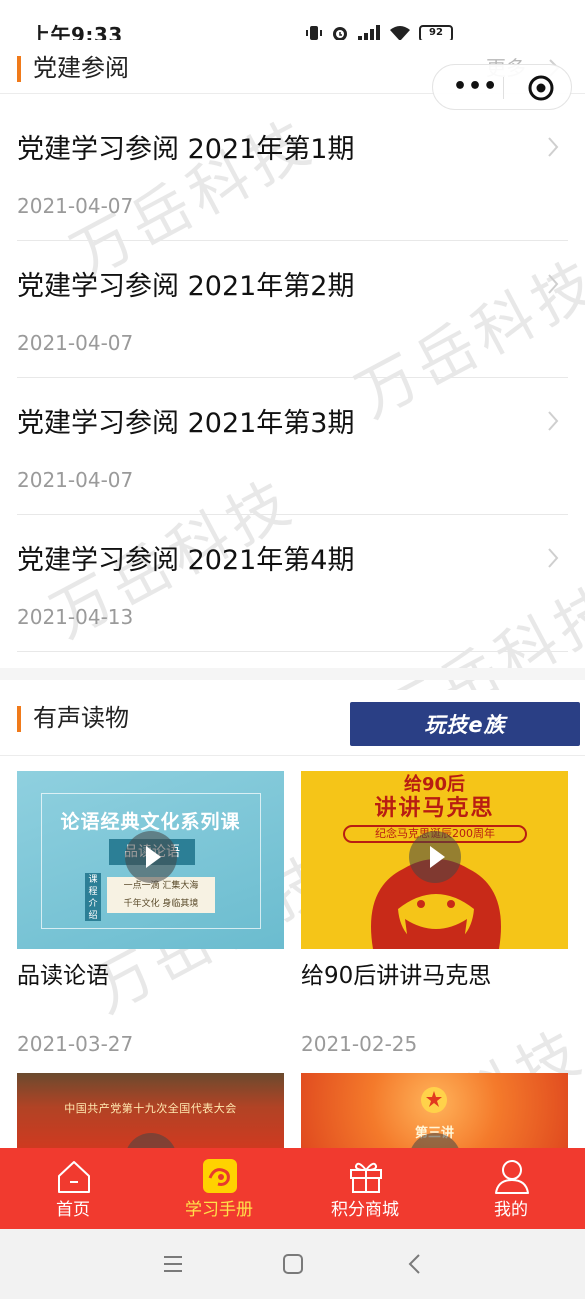 This screenshot has width=585, height=1299. I want to click on item-title: 党建学习参阅 2021年第3期, so click(186, 423).